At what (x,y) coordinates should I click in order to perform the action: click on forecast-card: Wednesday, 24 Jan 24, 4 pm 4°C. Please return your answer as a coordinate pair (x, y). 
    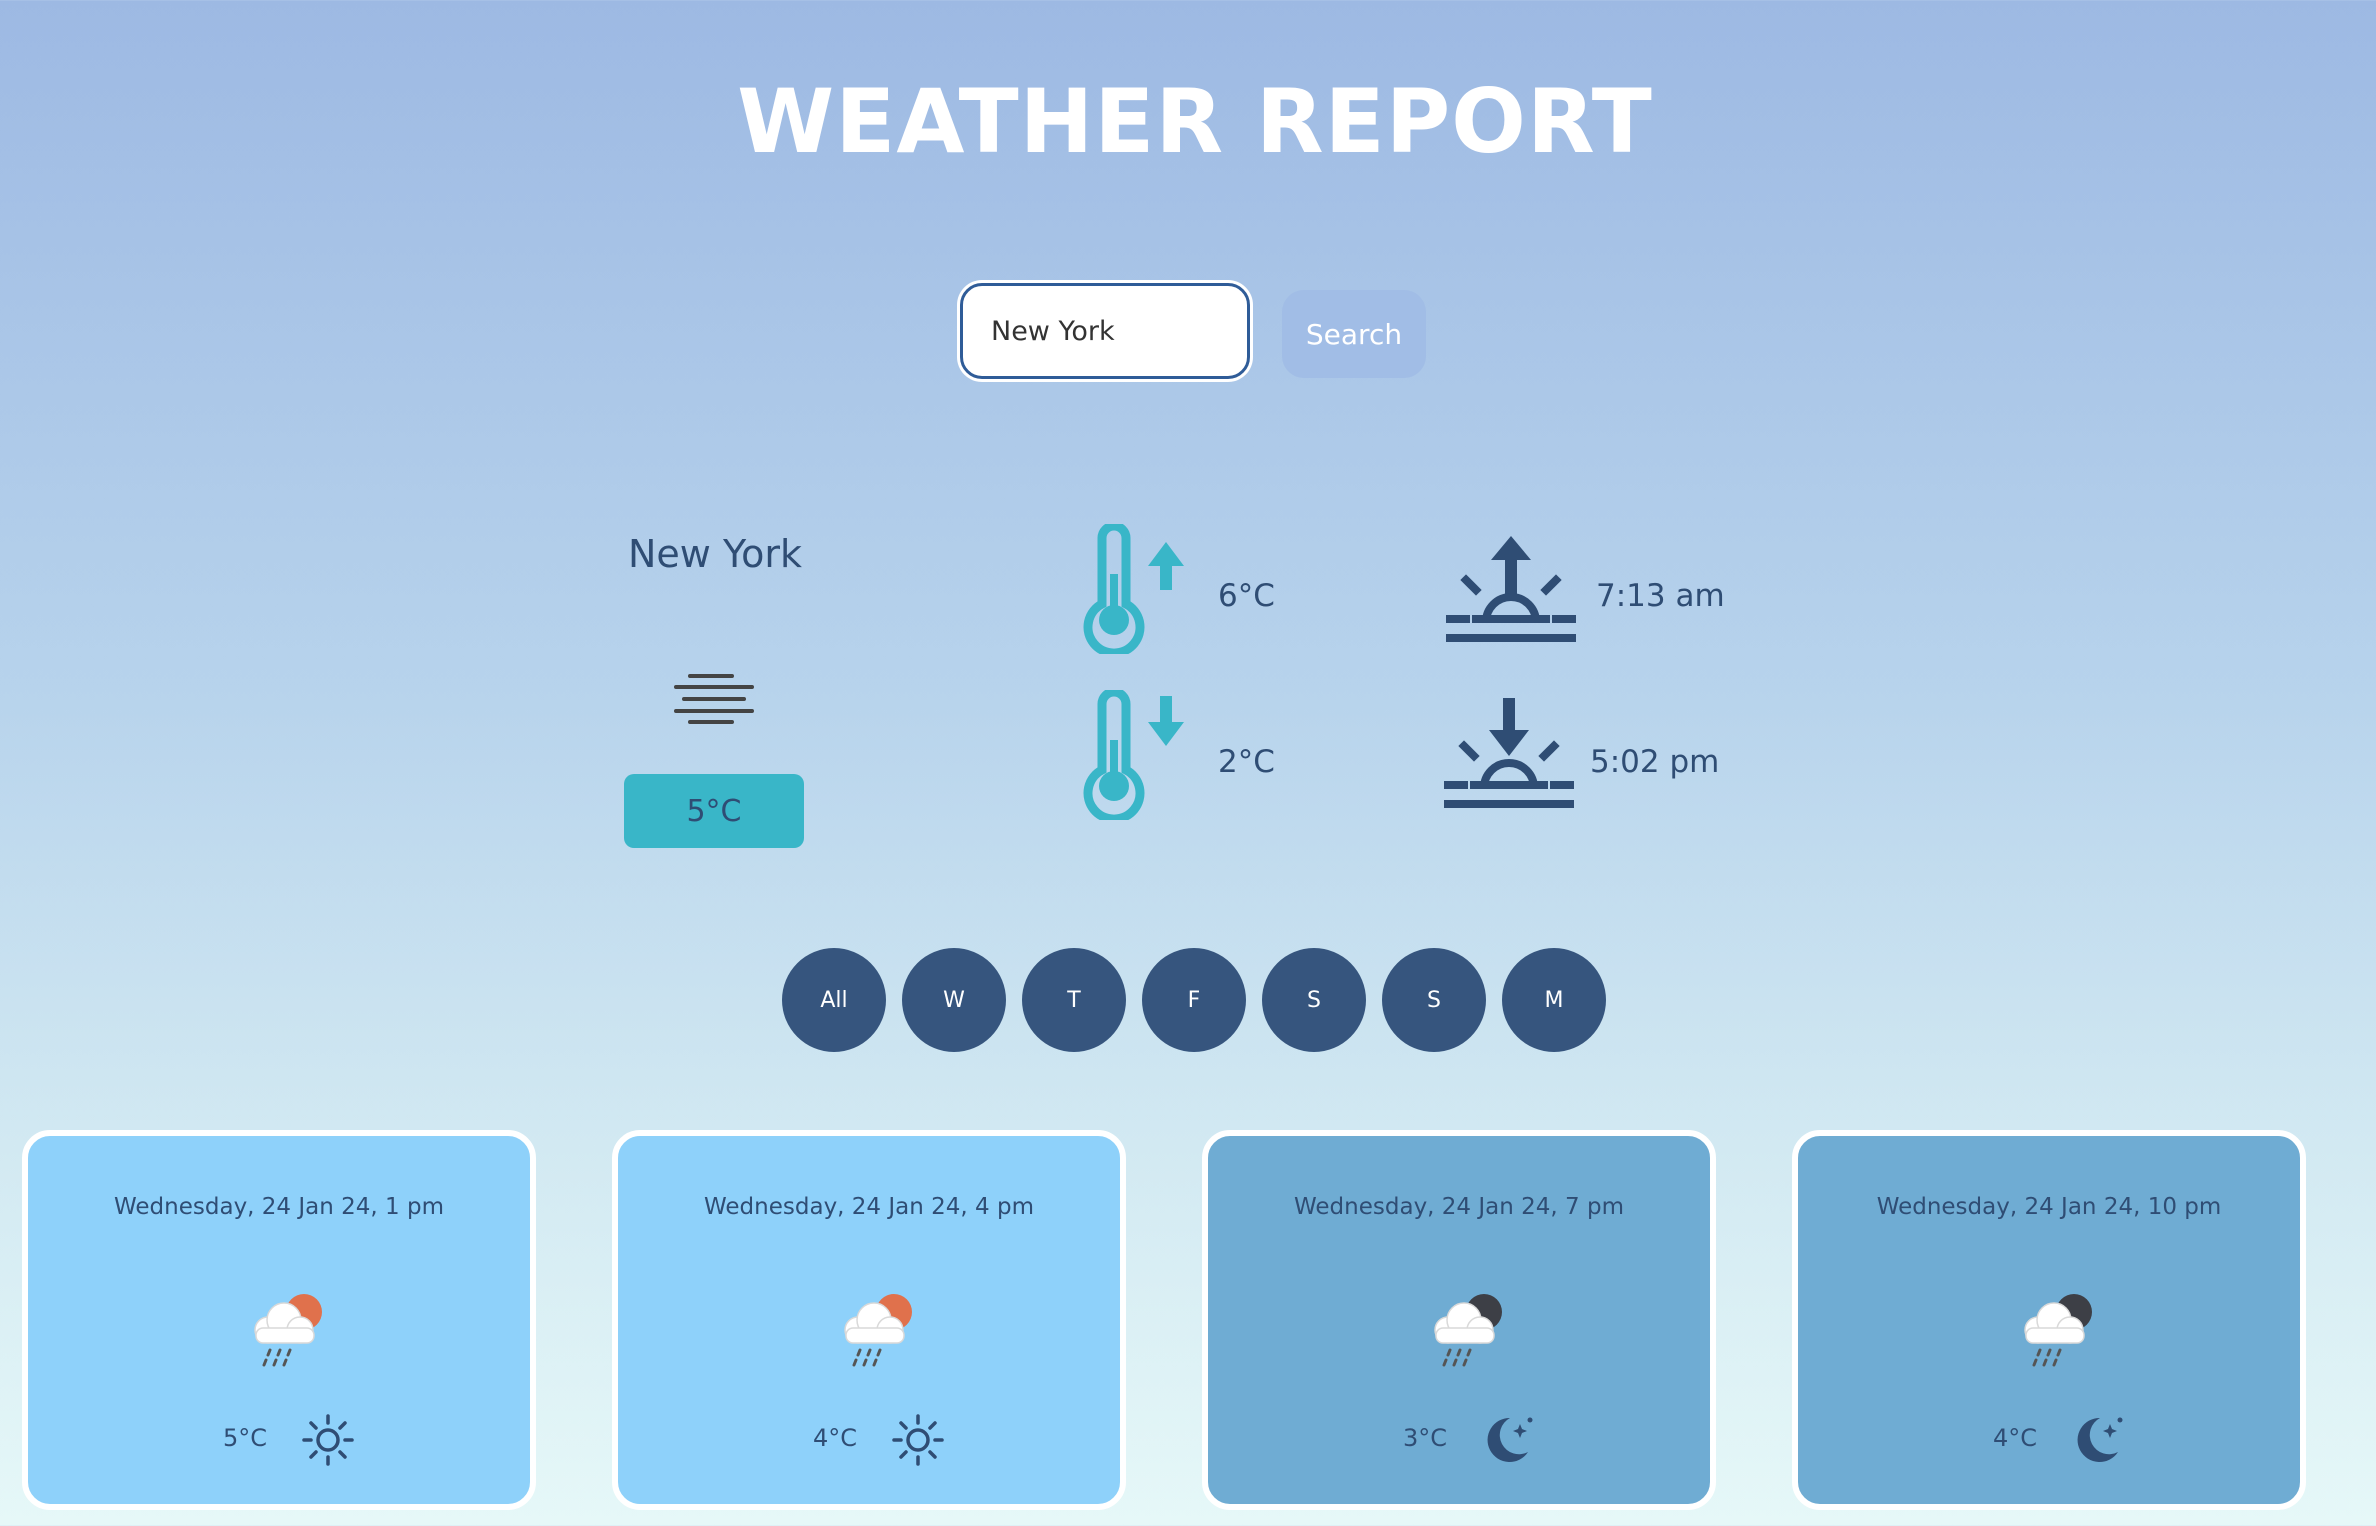
    Looking at the image, I should click on (869, 1320).